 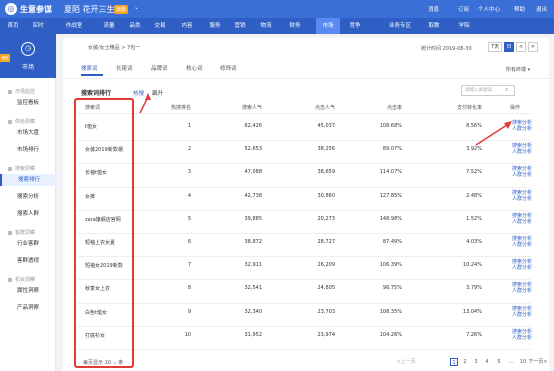 I want to click on nav-item-0: 首页, so click(x=13, y=26).